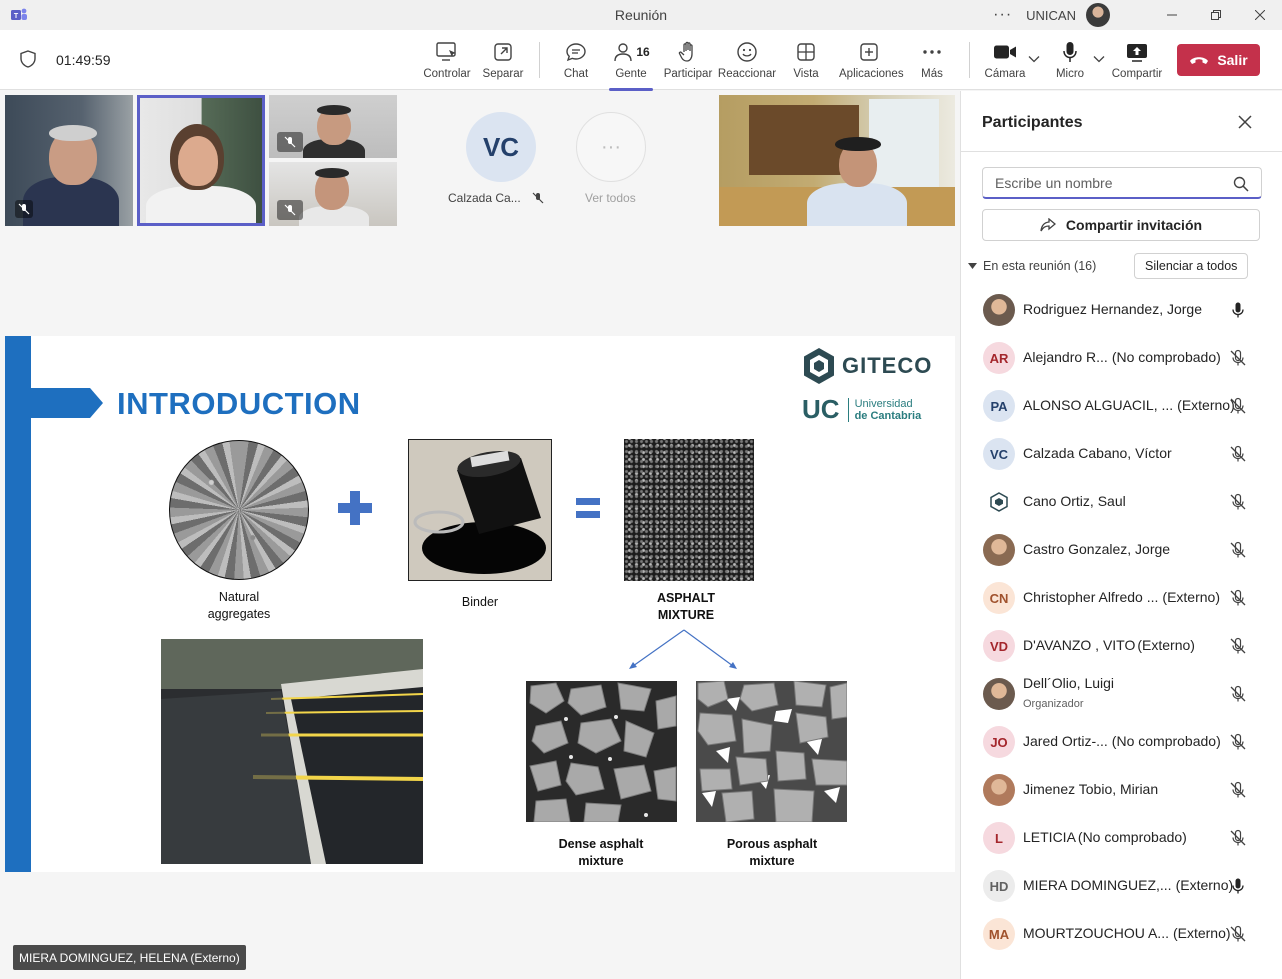 The width and height of the screenshot is (1282, 979). I want to click on camera-button: Cámara, so click(1005, 60).